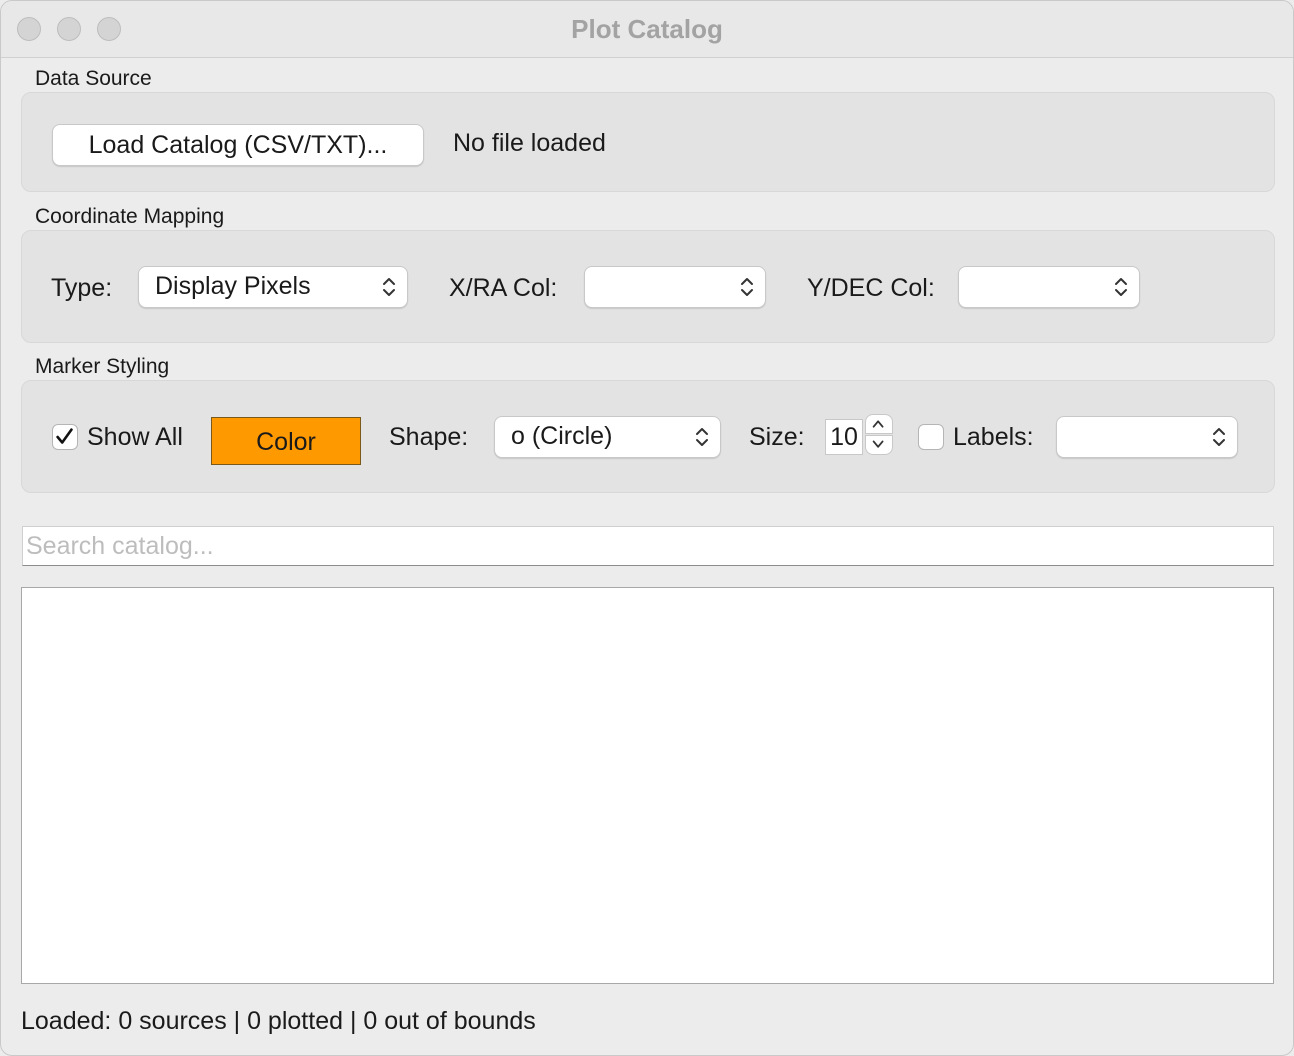 This screenshot has height=1056, width=1294. I want to click on file-status-label: No file loaded, so click(529, 143).